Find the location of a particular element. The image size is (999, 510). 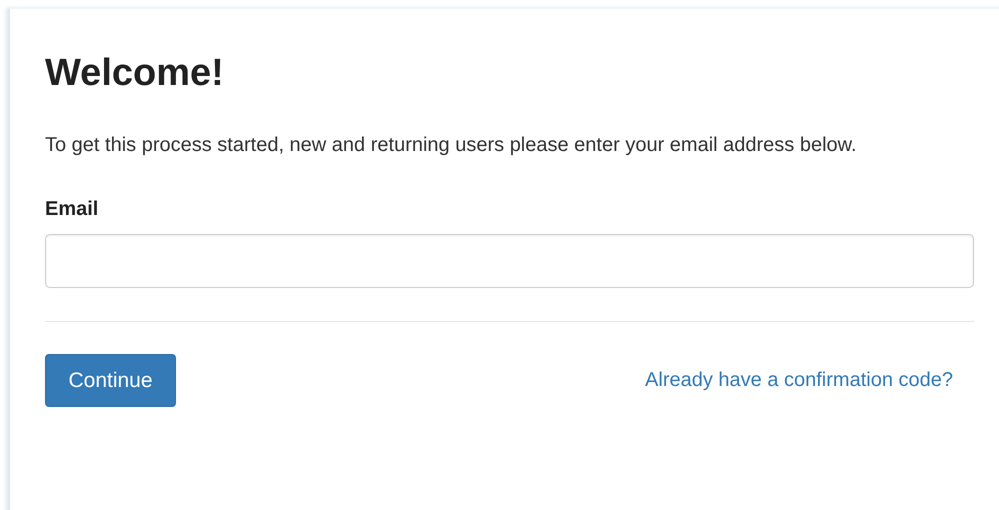

email-label: Email is located at coordinates (72, 209).